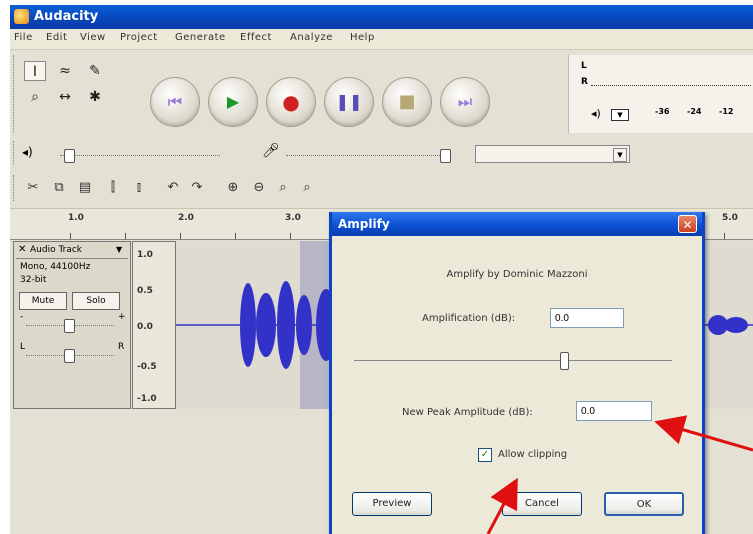 The width and height of the screenshot is (753, 534). I want to click on arrow-to-allow-clipping, so click(502, 505).